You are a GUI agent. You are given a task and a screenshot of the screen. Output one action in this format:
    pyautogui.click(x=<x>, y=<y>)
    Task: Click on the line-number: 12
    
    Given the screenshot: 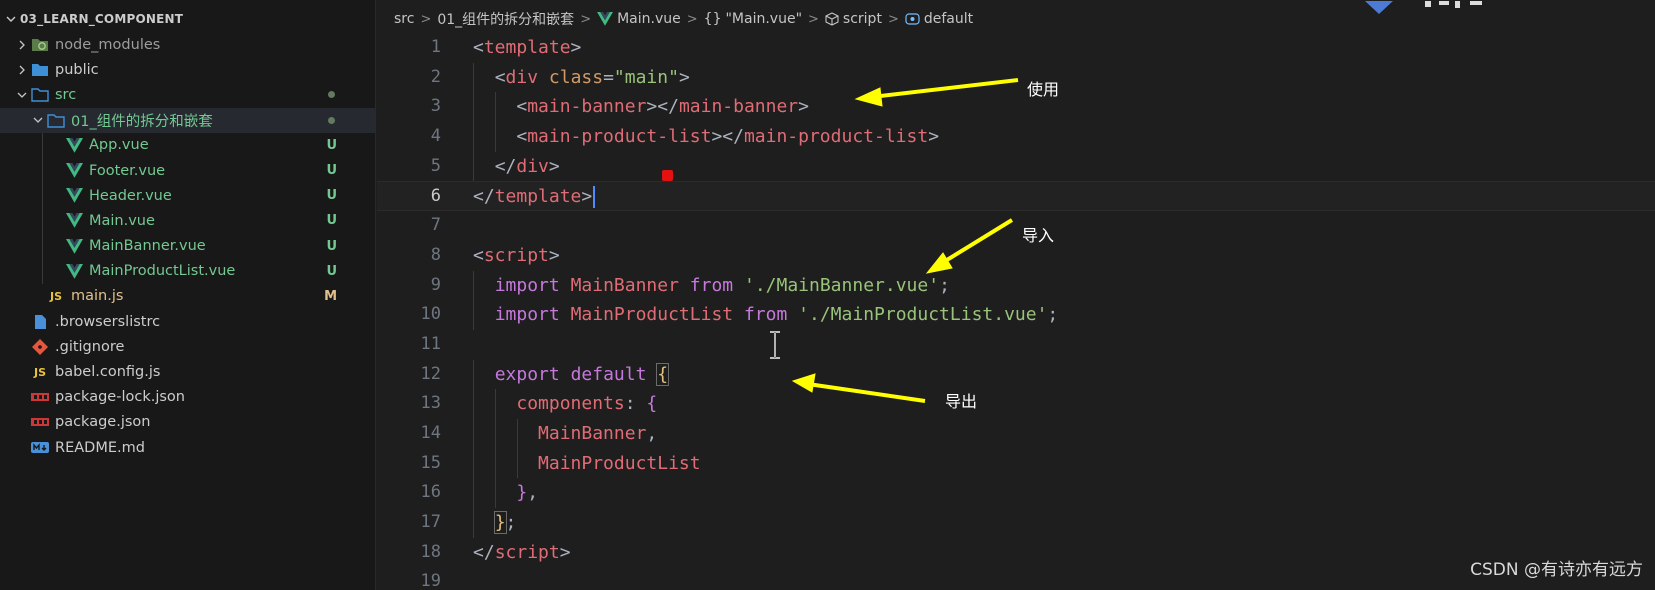 What is the action you would take?
    pyautogui.click(x=430, y=373)
    